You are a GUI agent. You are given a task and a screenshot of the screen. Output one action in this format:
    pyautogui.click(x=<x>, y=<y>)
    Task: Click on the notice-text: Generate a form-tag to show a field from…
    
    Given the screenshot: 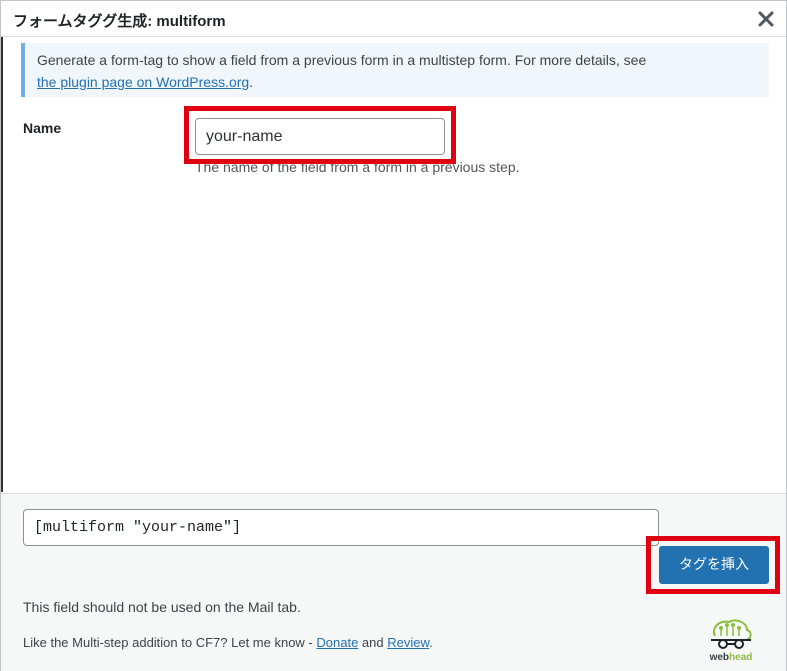 What is the action you would take?
    pyautogui.click(x=342, y=60)
    